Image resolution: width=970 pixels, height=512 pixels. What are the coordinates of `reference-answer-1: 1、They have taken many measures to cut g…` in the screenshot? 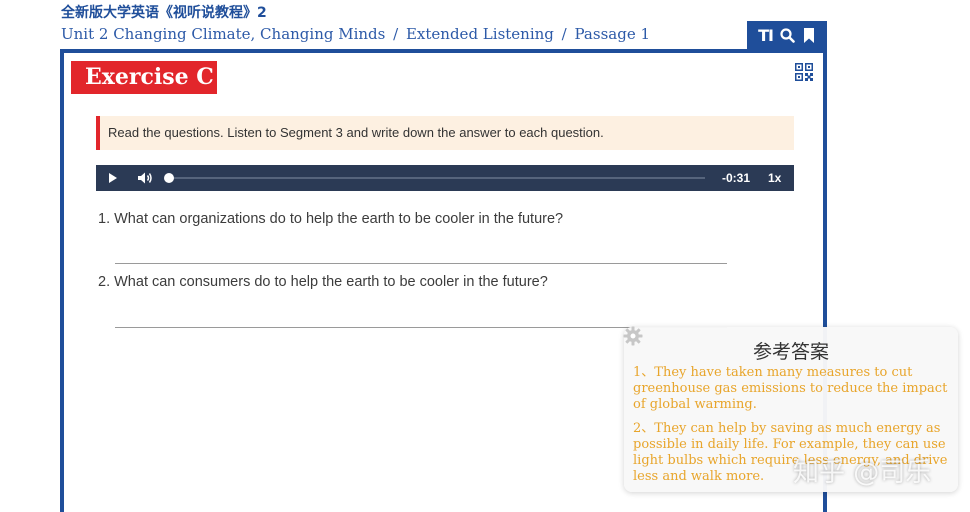 It's located at (790, 388).